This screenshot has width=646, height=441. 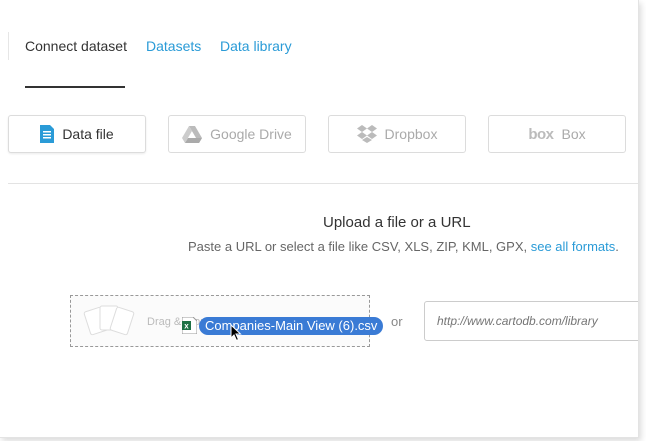 What do you see at coordinates (573, 246) in the screenshot?
I see `see-all-formats-link: see all formats` at bounding box center [573, 246].